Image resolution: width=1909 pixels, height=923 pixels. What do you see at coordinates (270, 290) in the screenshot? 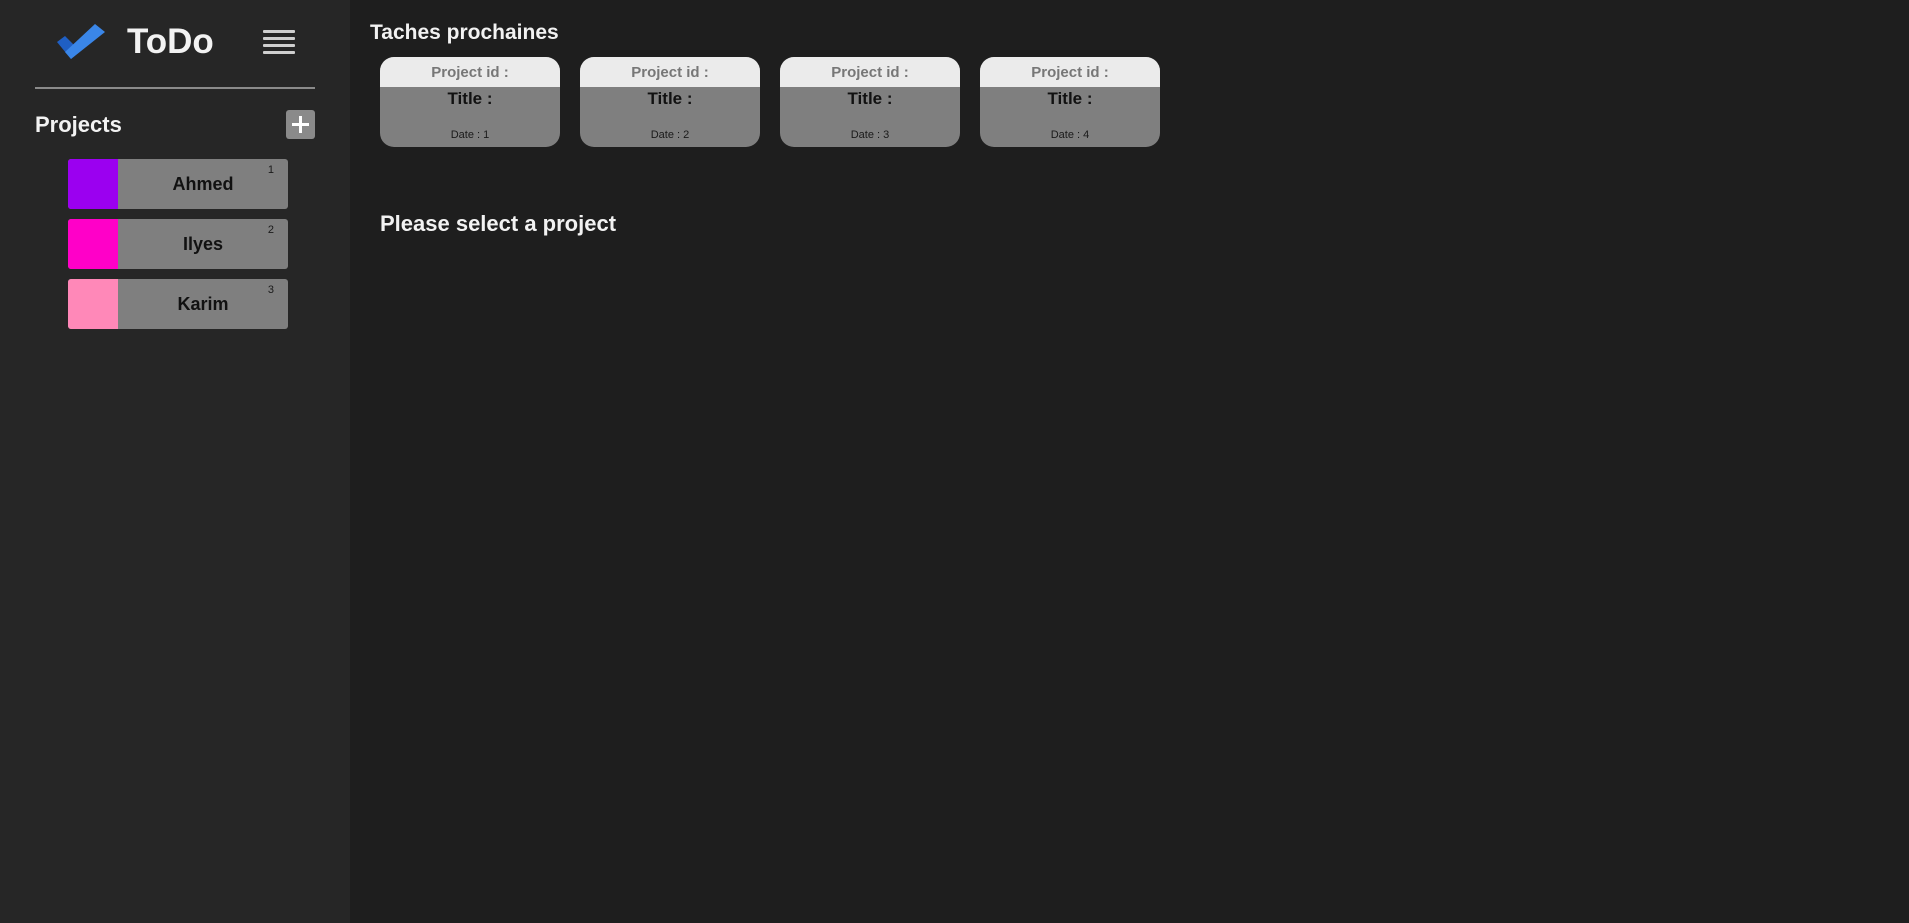
I see `project-count: 3` at bounding box center [270, 290].